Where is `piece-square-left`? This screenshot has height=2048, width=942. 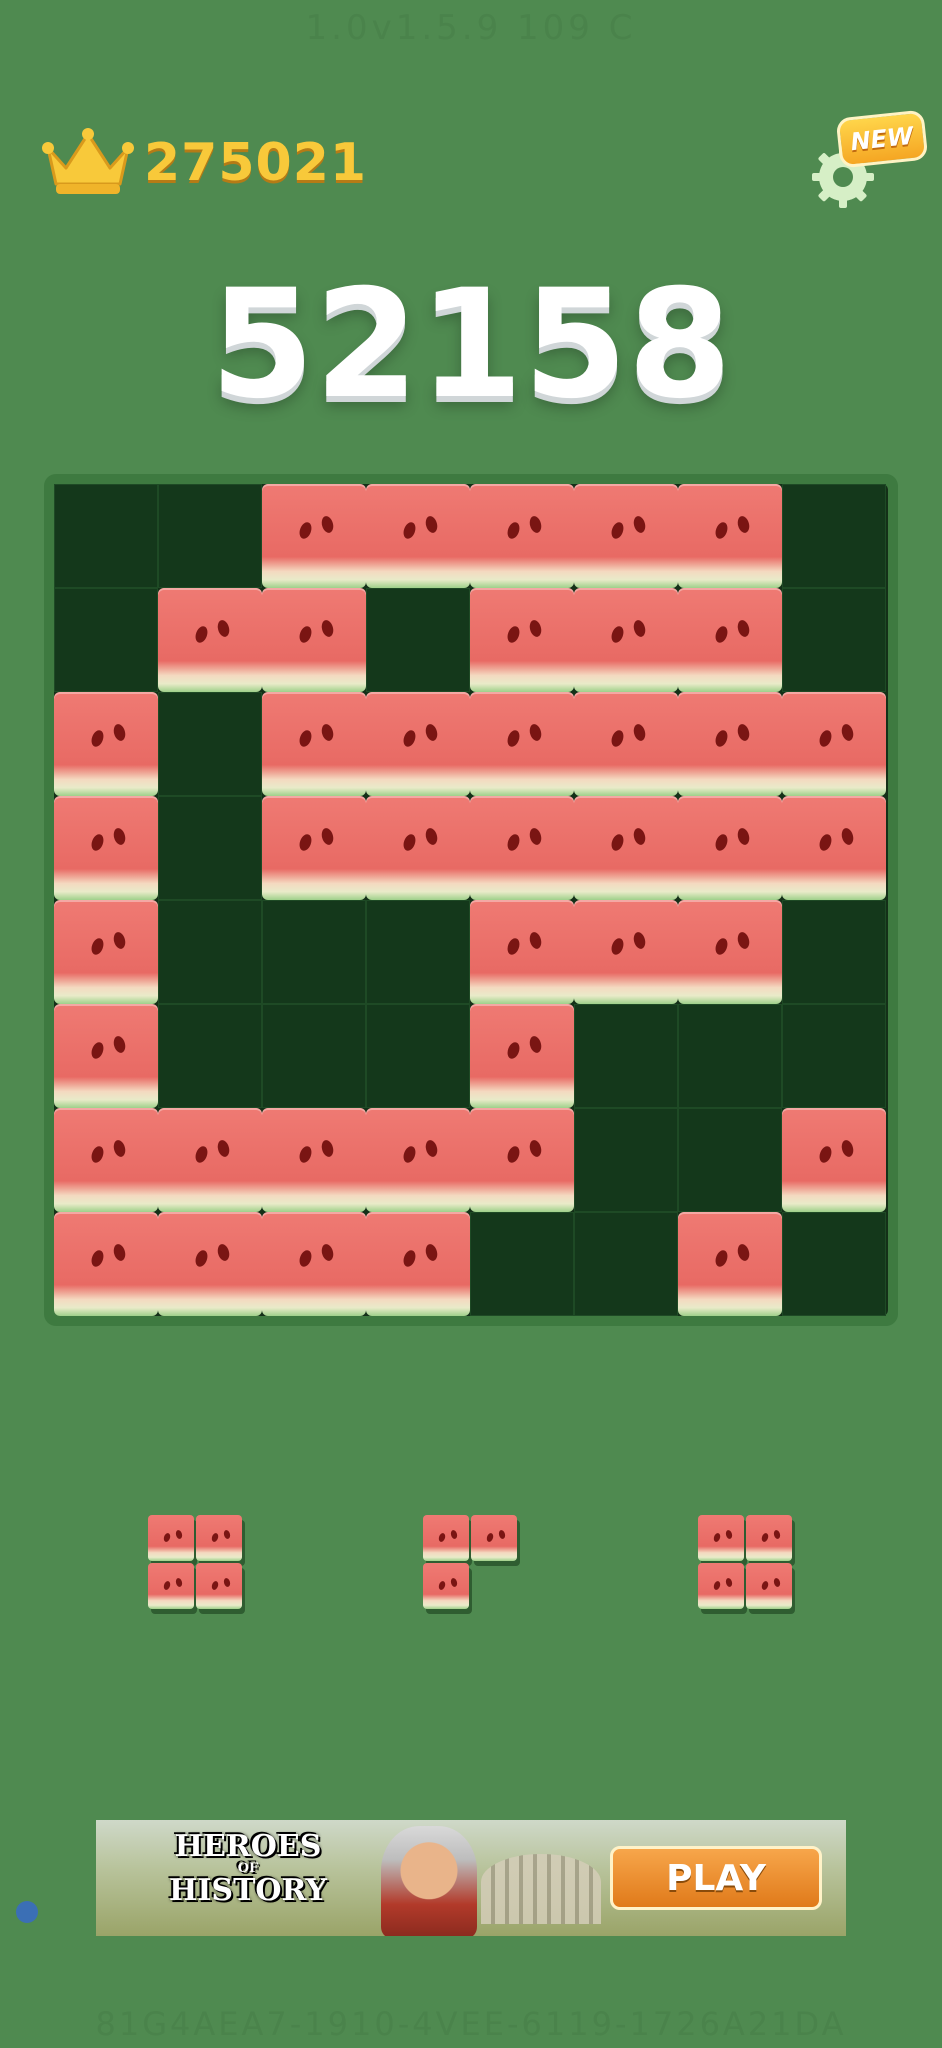 piece-square-left is located at coordinates (197, 1564).